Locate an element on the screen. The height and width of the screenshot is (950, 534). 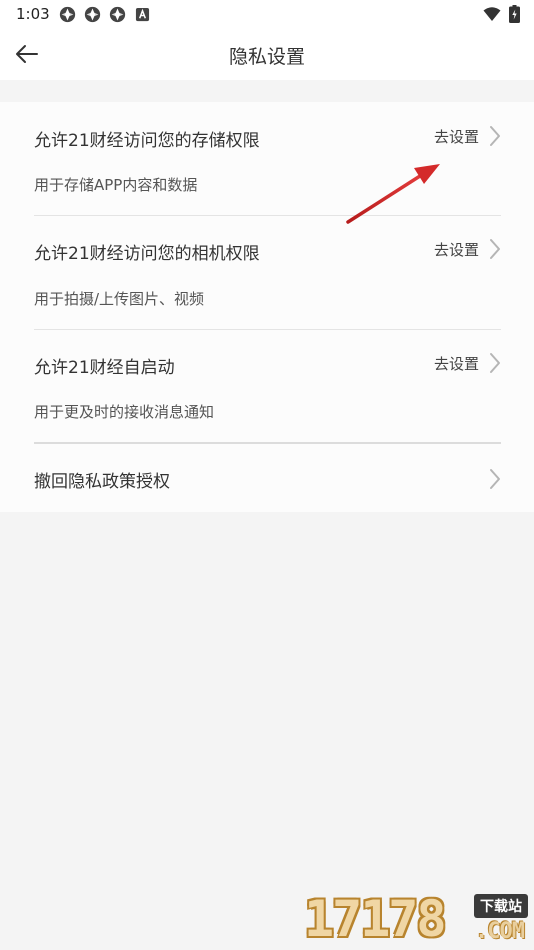
revoke-chevron is located at coordinates (495, 479).